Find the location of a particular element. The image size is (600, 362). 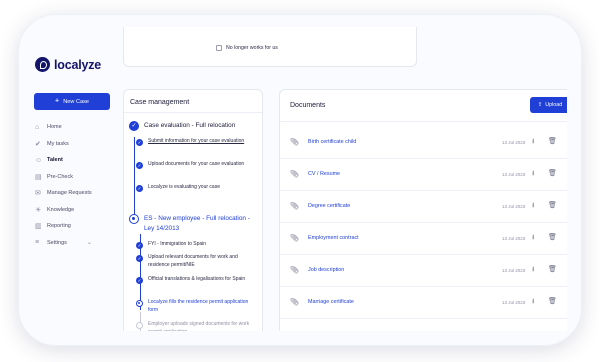

sidebar-item-home: ⌂ Home is located at coordinates (75, 127).